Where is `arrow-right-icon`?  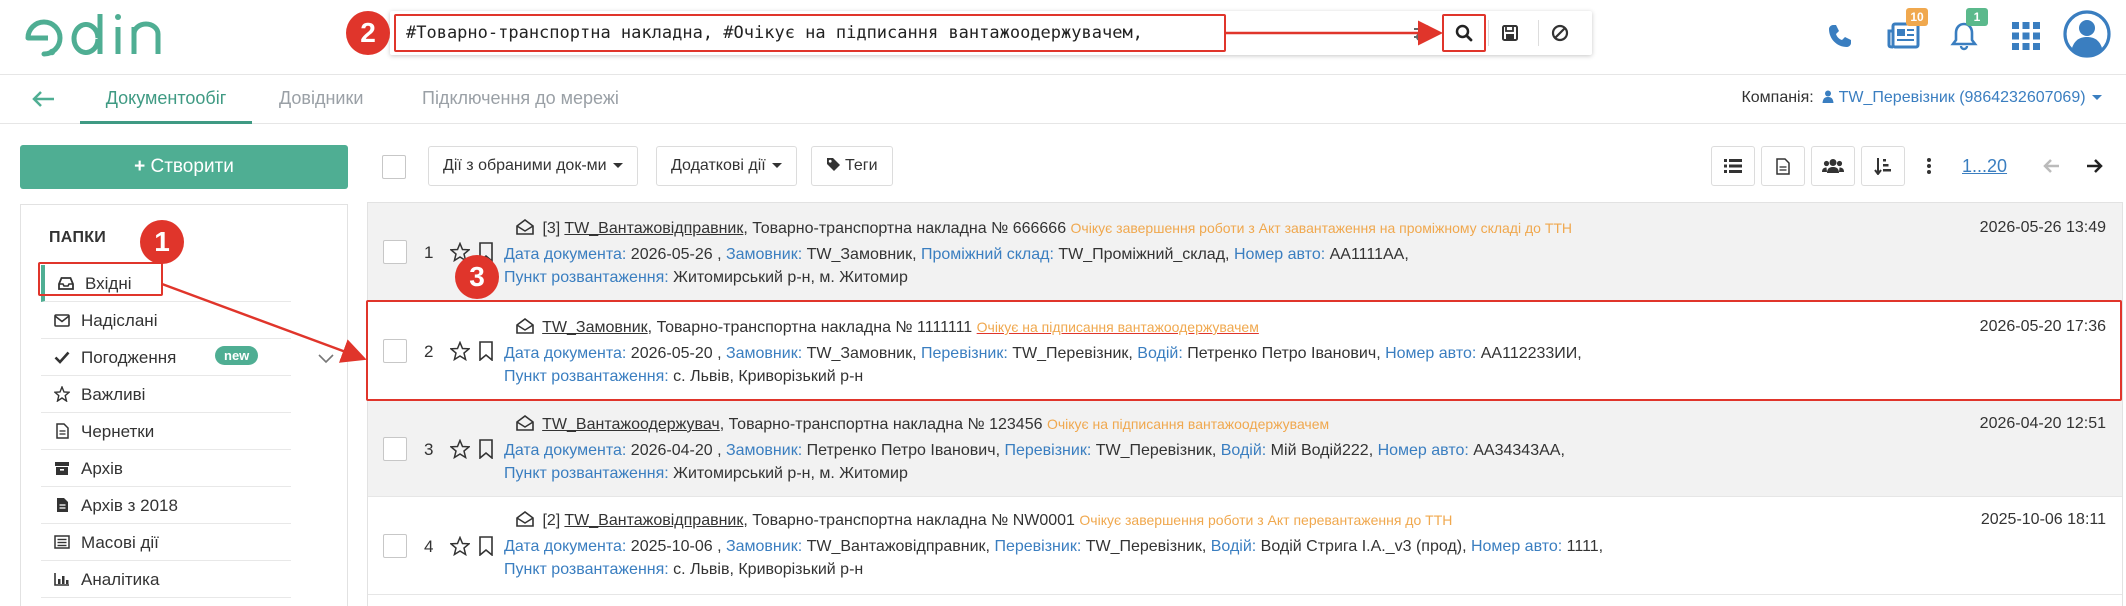
arrow-right-icon is located at coordinates (2095, 166).